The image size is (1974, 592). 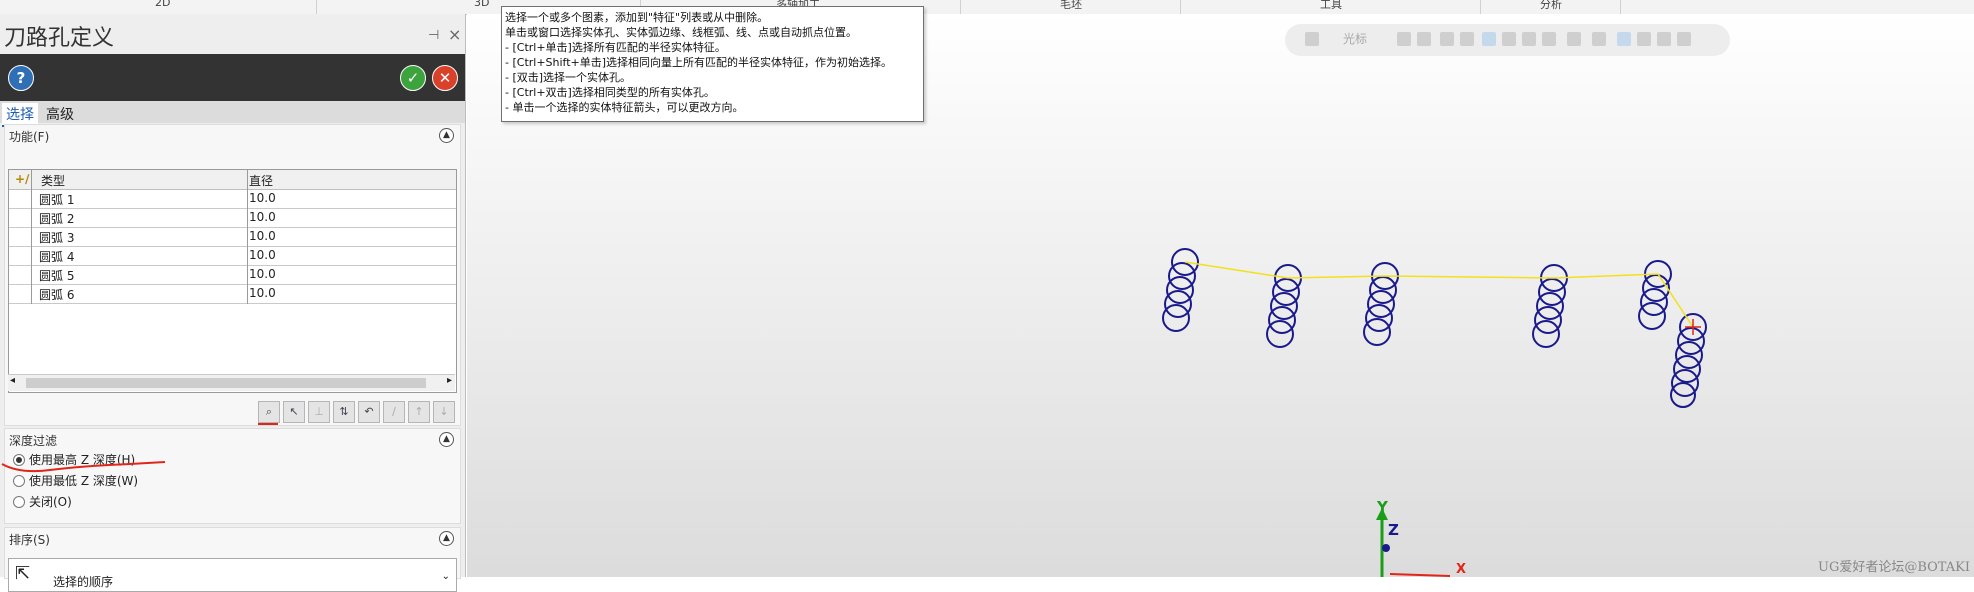 What do you see at coordinates (1424, 39) in the screenshot?
I see `snap-icon` at bounding box center [1424, 39].